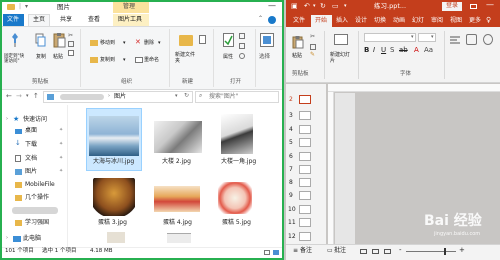 The image size is (500, 260). I want to click on address-dropdown-icon: ▾, so click(176, 96).